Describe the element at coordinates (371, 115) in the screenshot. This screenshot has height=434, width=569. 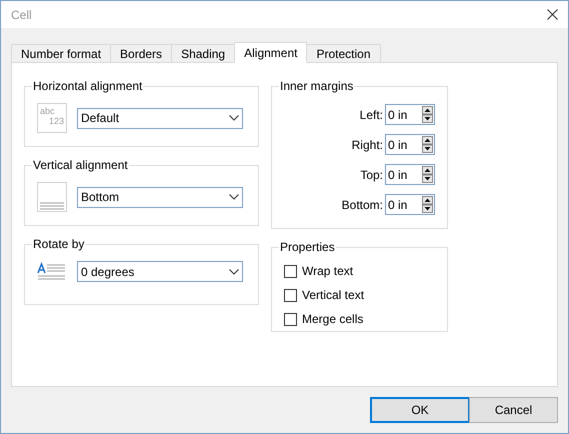
I see `field-label: Left:` at that location.